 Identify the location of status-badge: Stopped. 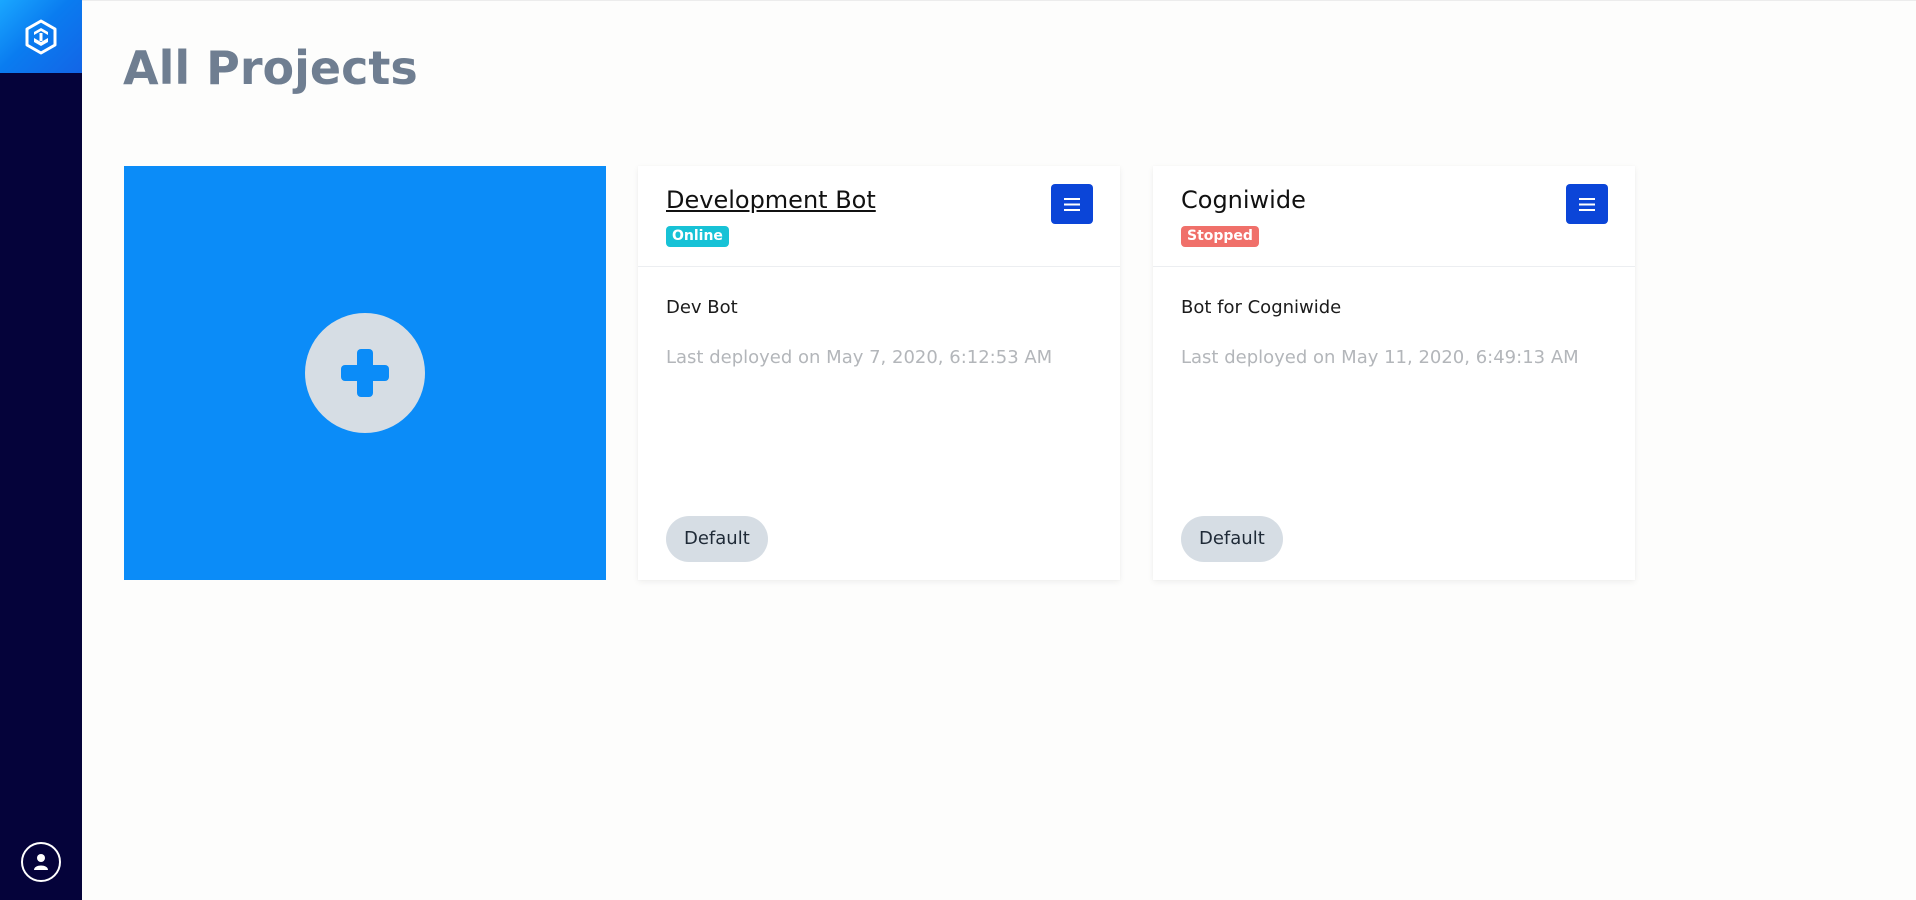
(1220, 236).